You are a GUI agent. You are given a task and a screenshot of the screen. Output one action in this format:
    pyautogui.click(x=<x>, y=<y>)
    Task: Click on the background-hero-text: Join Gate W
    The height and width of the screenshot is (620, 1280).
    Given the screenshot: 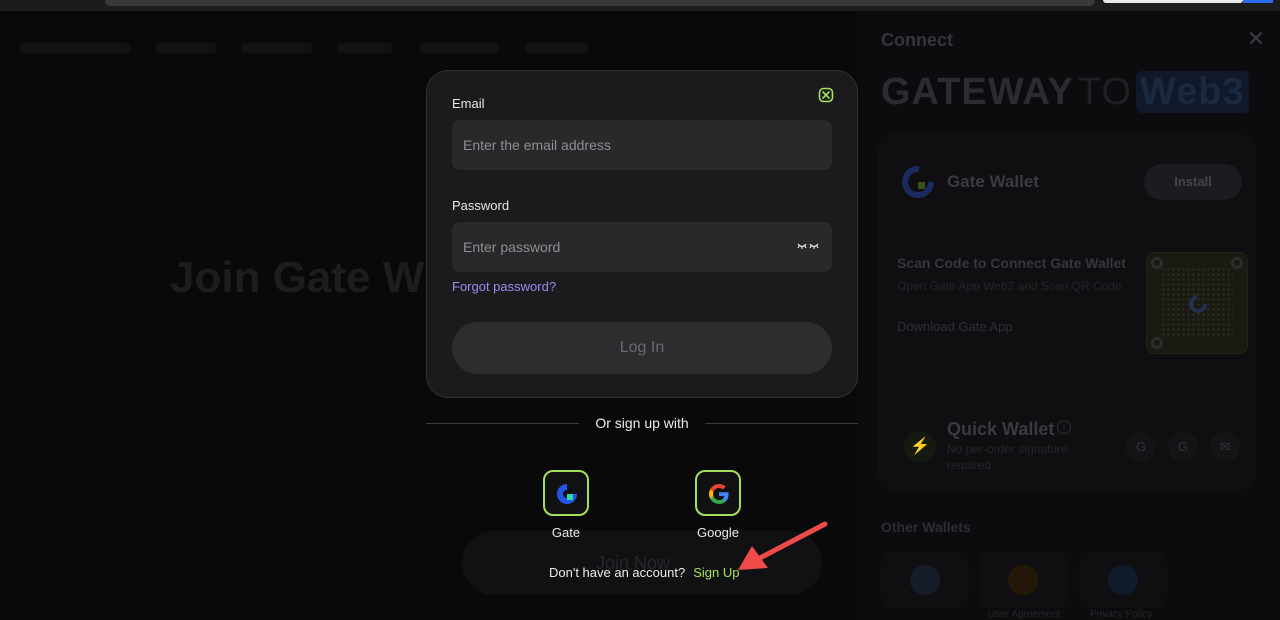 What is the action you would take?
    pyautogui.click(x=297, y=277)
    